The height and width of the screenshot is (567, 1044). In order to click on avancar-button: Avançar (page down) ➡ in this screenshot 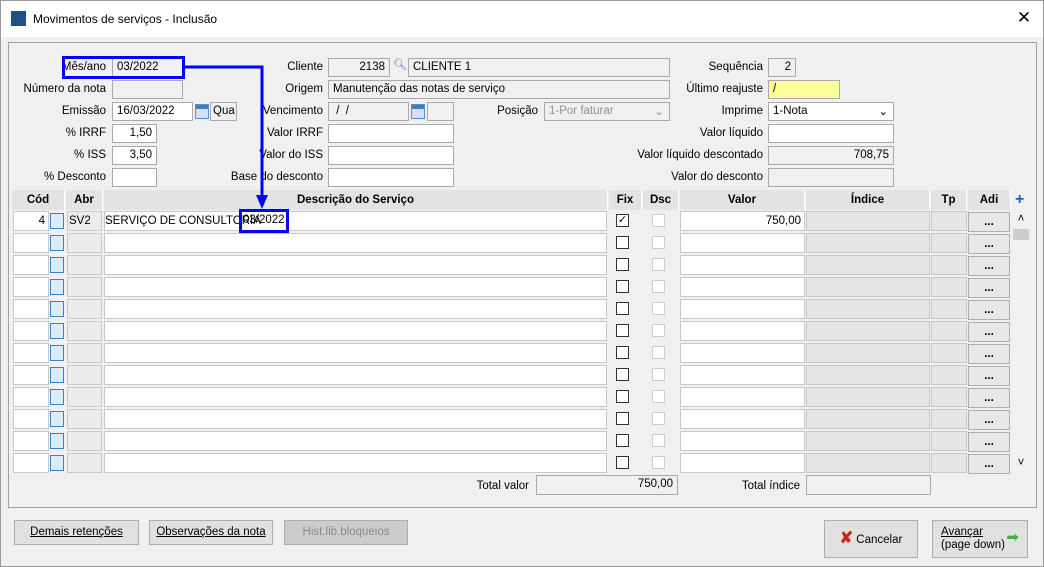, I will do `click(980, 539)`.